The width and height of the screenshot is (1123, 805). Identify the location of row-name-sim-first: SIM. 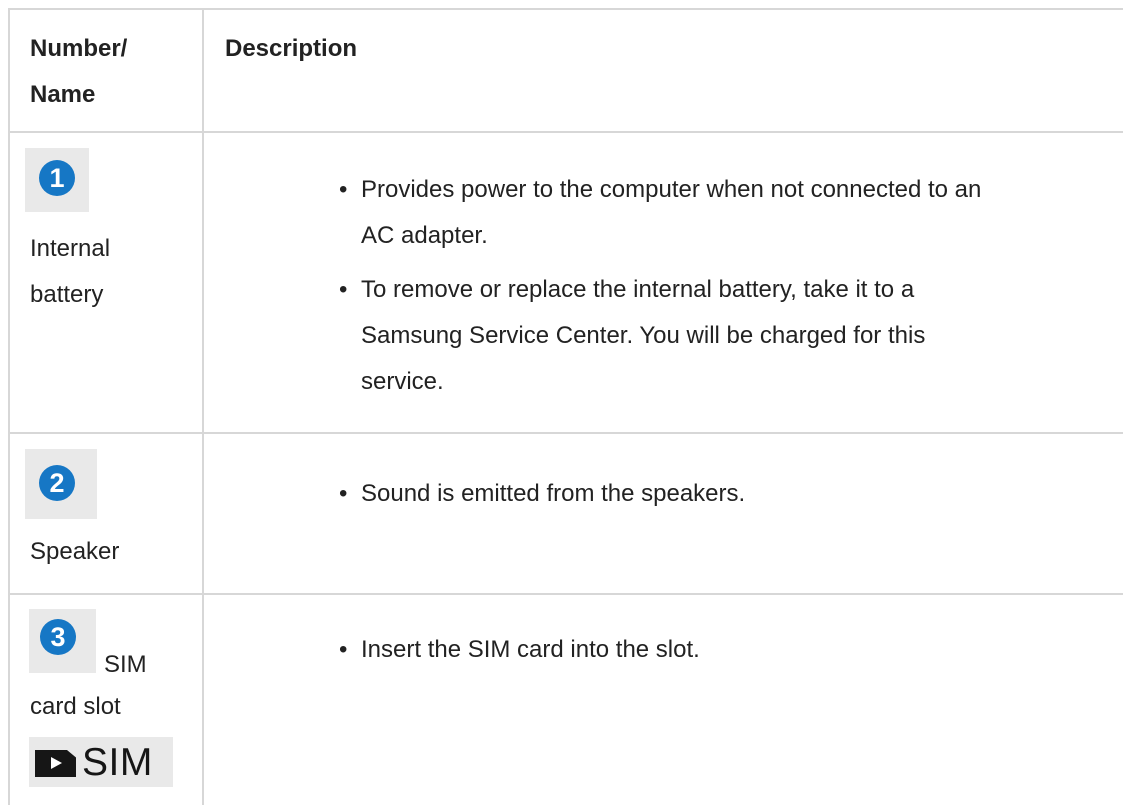
(125, 664).